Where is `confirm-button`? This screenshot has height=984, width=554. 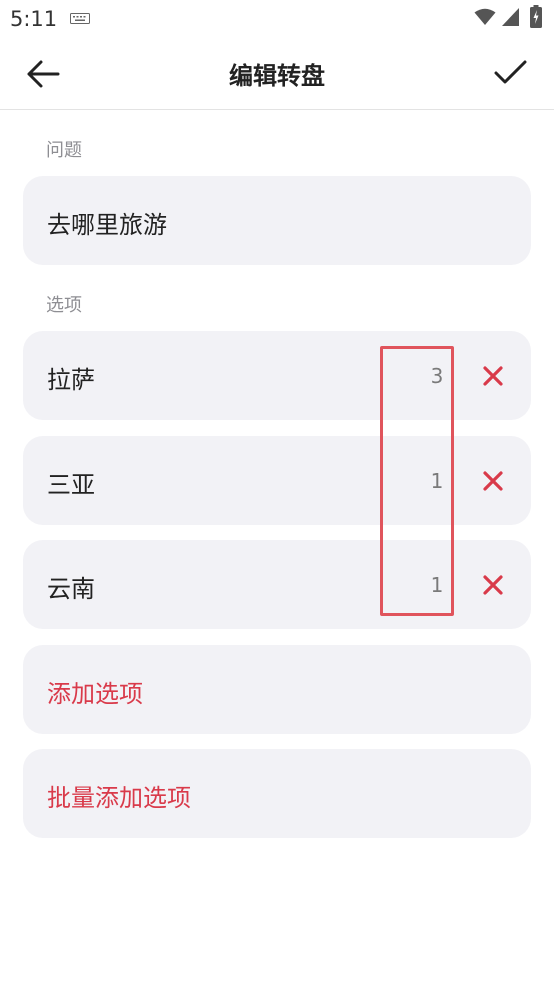
confirm-button is located at coordinates (510, 72).